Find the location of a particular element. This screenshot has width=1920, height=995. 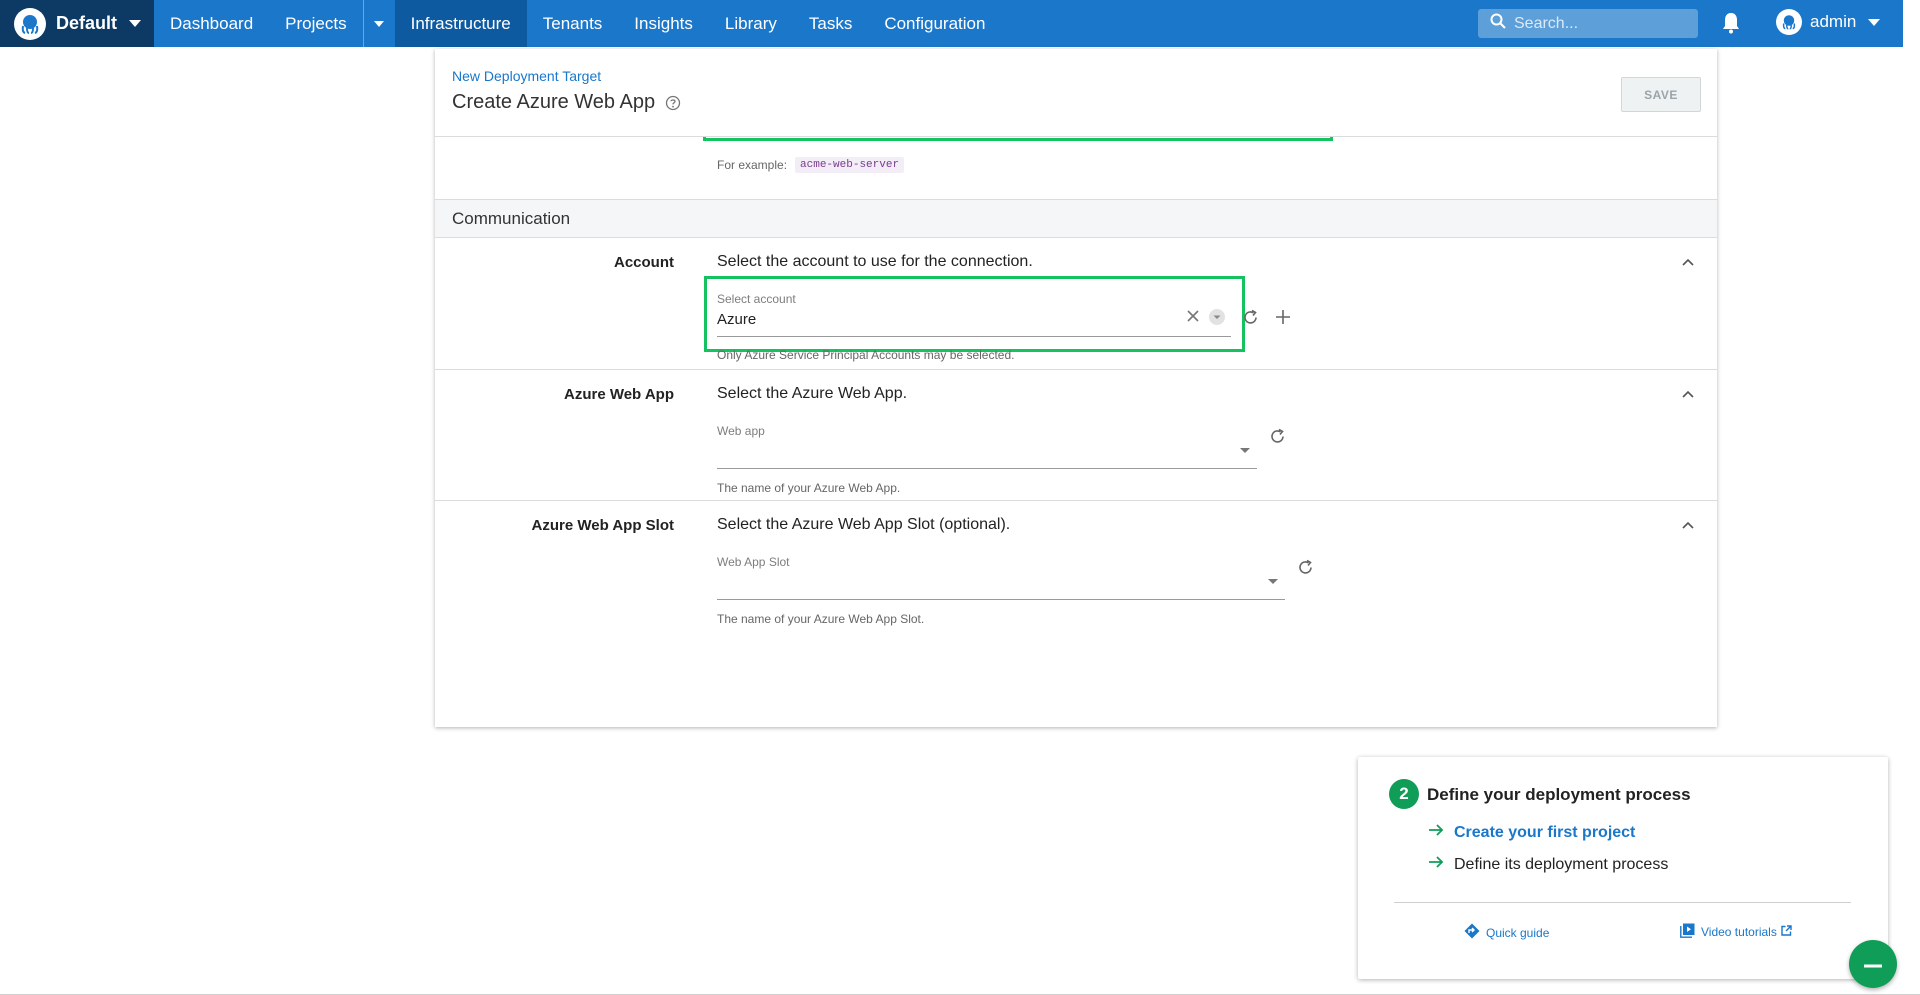

quick-guide-link: Quick guide is located at coordinates (1506, 932).